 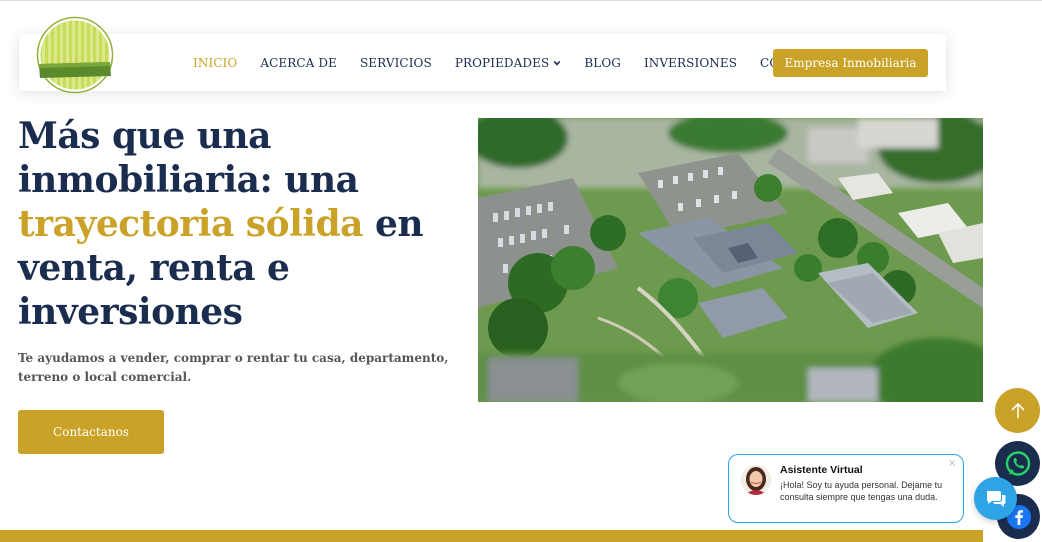 I want to click on nav-item-inversiones: INVERSIONES, so click(x=690, y=63).